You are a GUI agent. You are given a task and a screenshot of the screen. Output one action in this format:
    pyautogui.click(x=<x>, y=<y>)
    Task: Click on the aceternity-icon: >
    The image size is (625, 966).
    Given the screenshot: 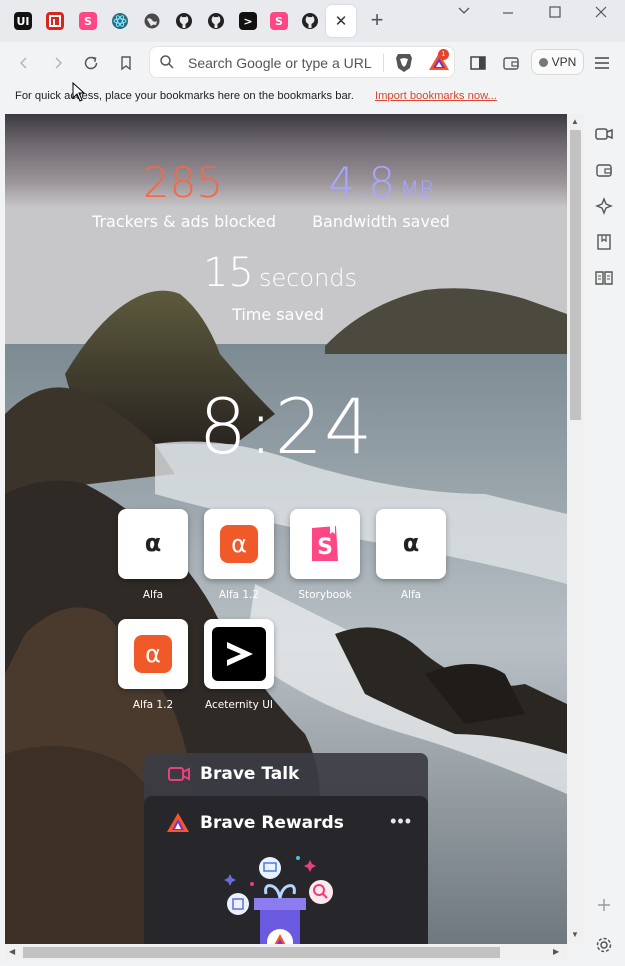 What is the action you would take?
    pyautogui.click(x=248, y=21)
    